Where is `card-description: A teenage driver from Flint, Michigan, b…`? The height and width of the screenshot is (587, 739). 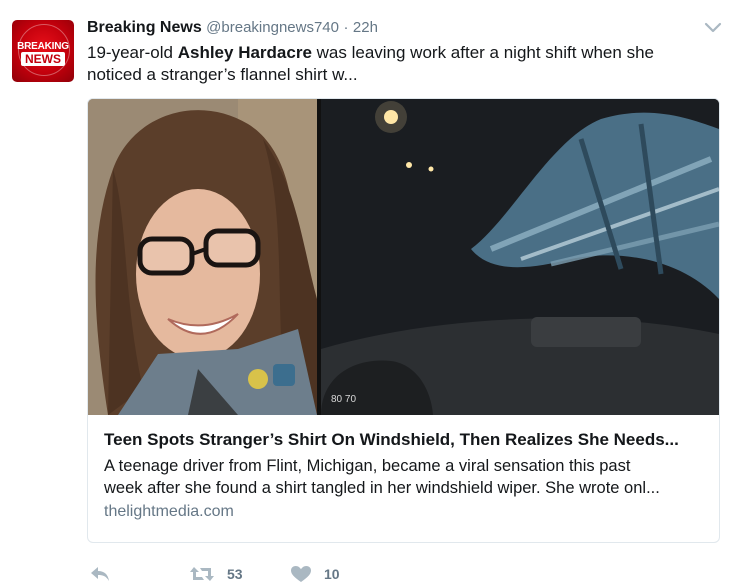
card-description: A teenage driver from Flint, Michigan, b… is located at coordinates (404, 477).